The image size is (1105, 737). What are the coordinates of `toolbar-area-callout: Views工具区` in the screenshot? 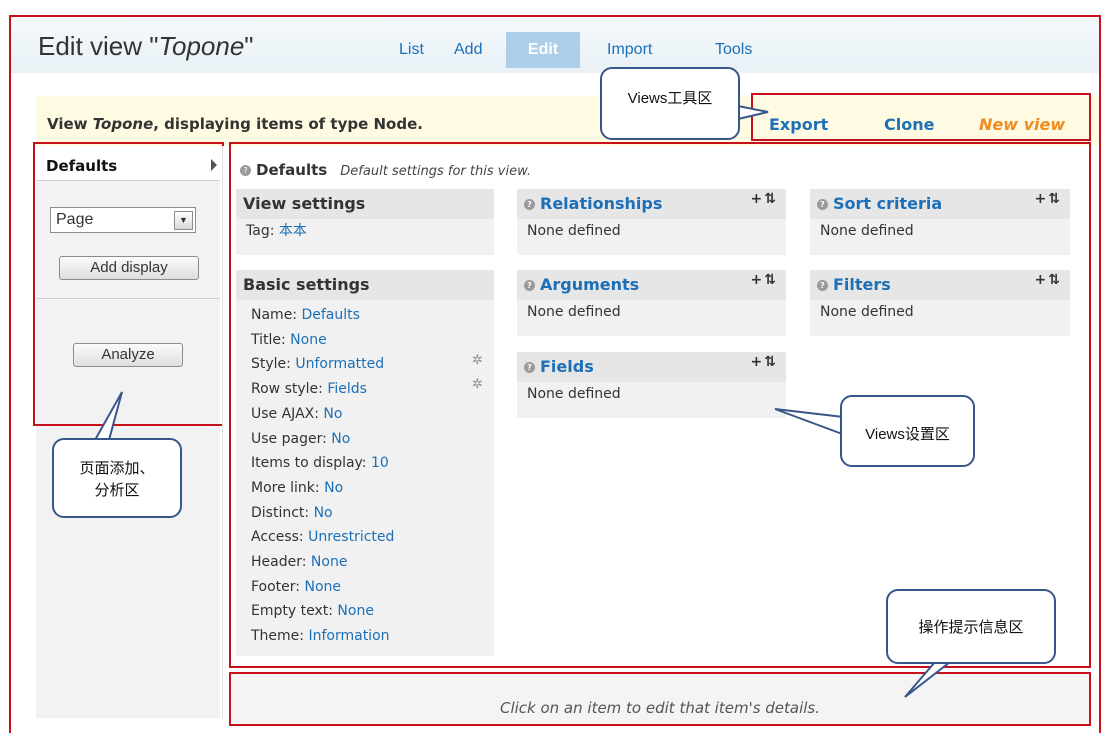 It's located at (670, 103).